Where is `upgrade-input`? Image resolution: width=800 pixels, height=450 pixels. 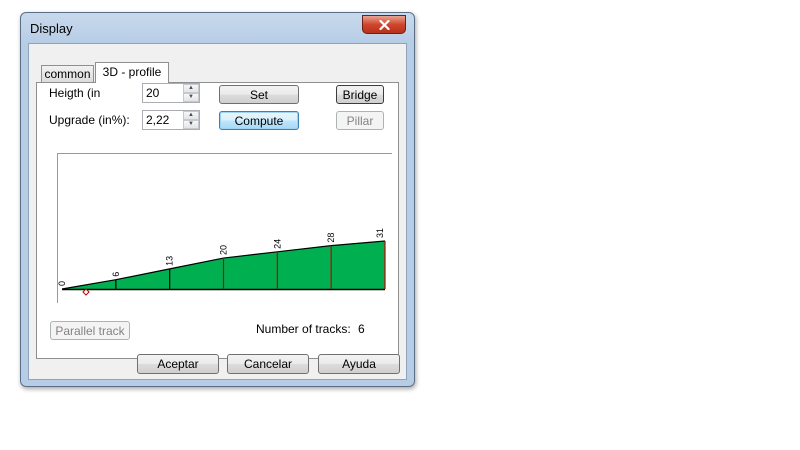 upgrade-input is located at coordinates (163, 120).